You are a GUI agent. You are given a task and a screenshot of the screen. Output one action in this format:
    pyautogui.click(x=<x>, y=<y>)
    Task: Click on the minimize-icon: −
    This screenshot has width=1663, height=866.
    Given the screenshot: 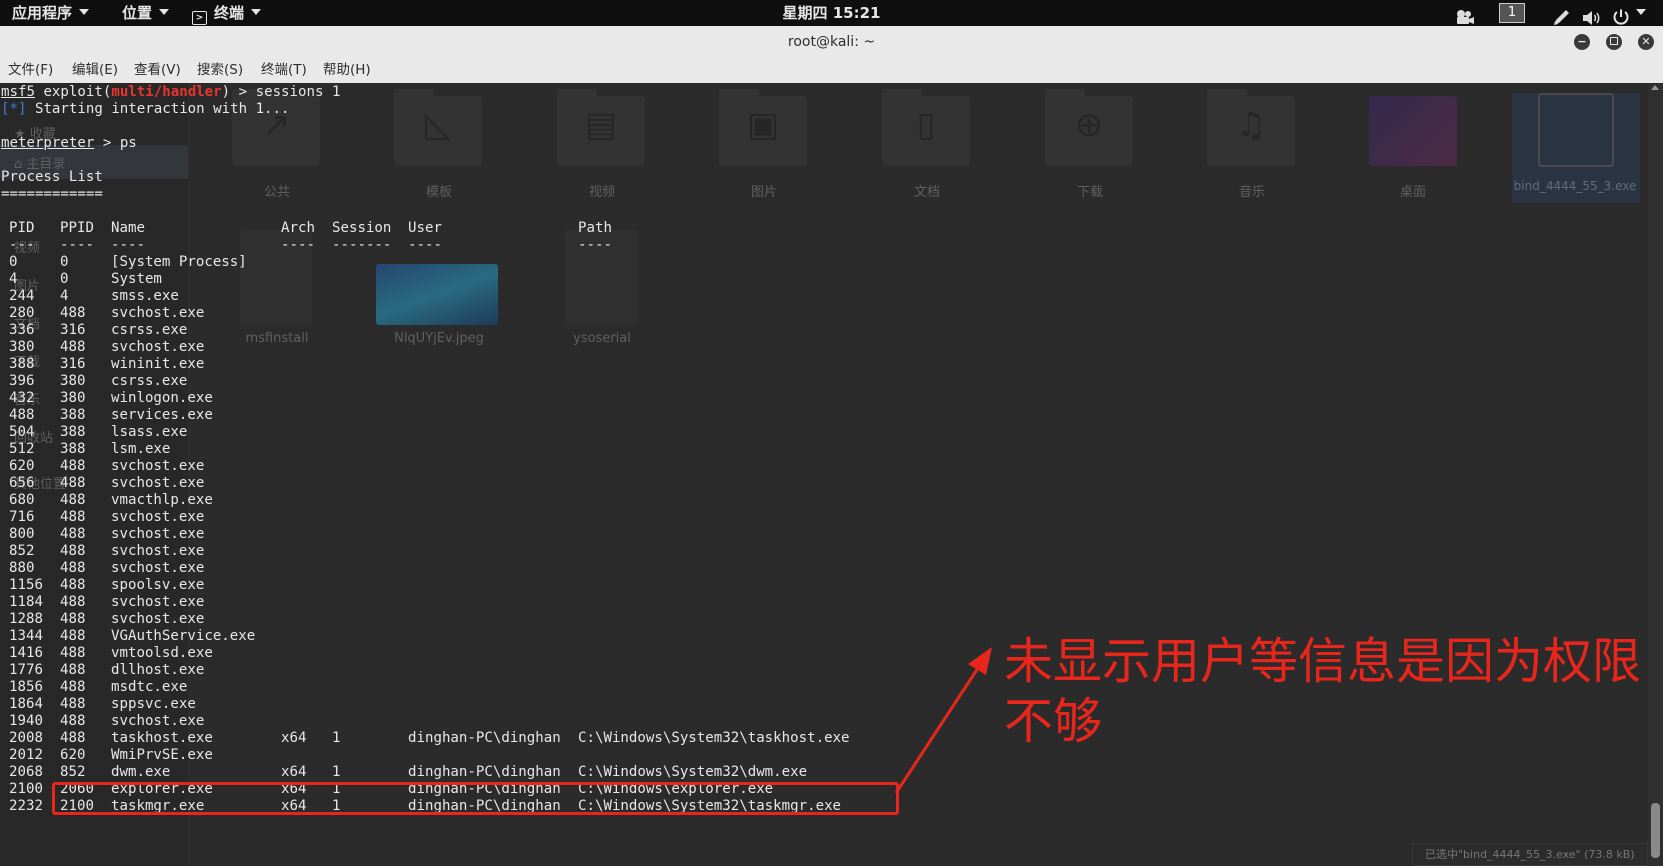 What is the action you would take?
    pyautogui.click(x=1582, y=41)
    